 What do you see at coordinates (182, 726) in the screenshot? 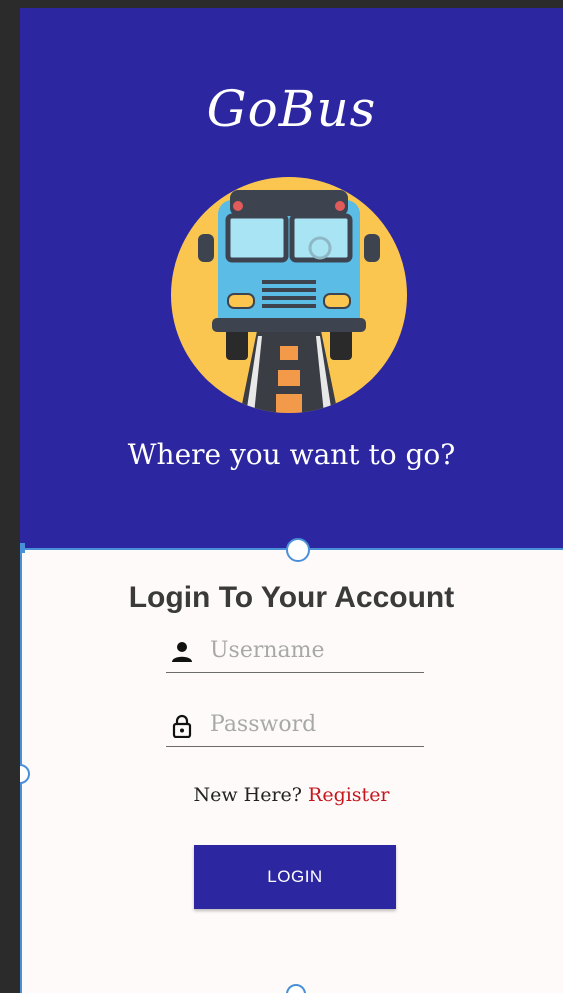
I see `lock-icon` at bounding box center [182, 726].